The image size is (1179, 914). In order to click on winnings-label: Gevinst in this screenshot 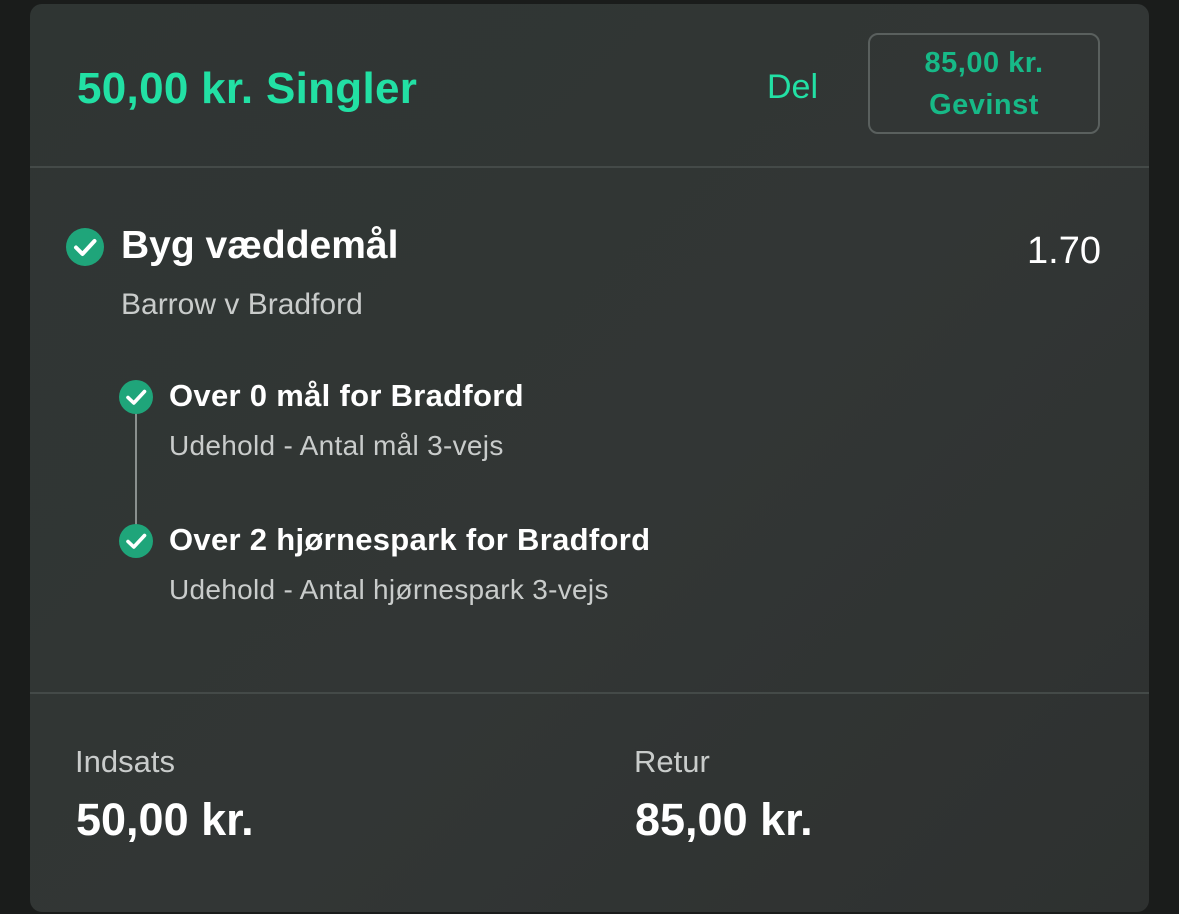, I will do `click(984, 104)`.